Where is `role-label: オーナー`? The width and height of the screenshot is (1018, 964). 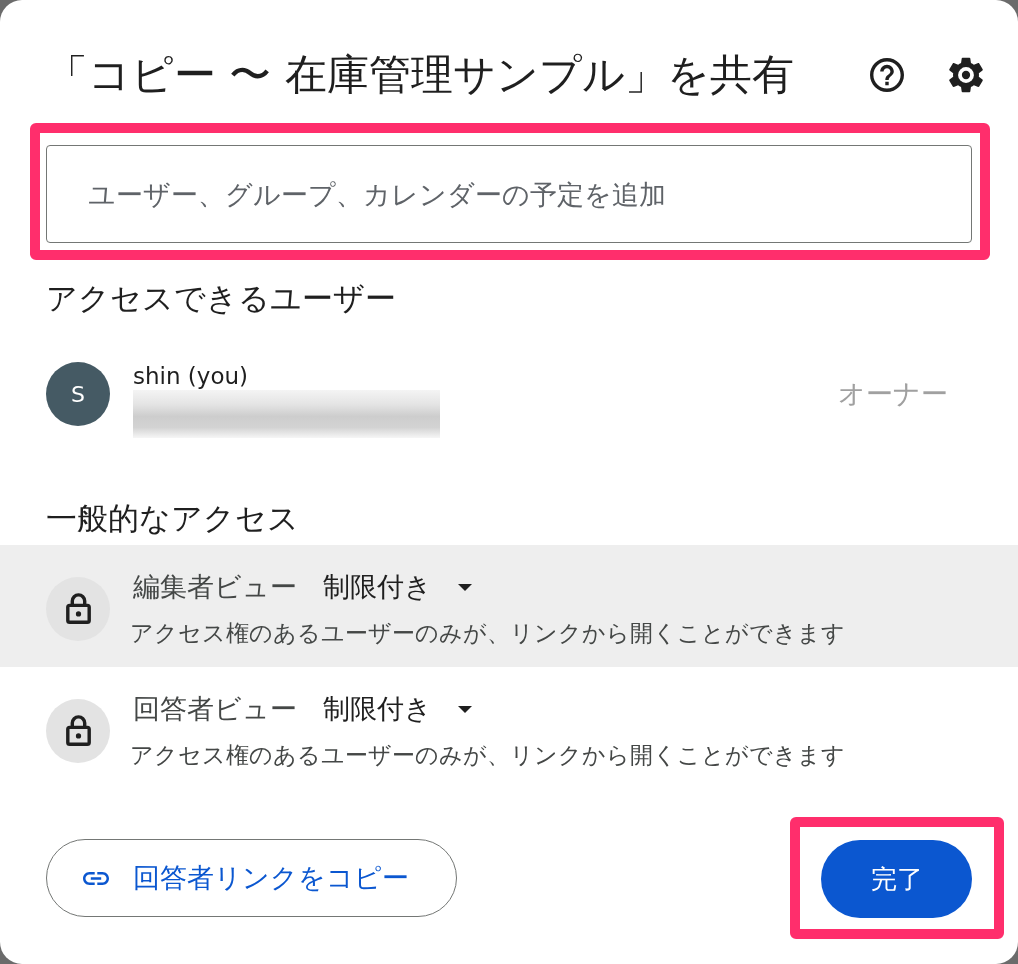 role-label: オーナー is located at coordinates (893, 394).